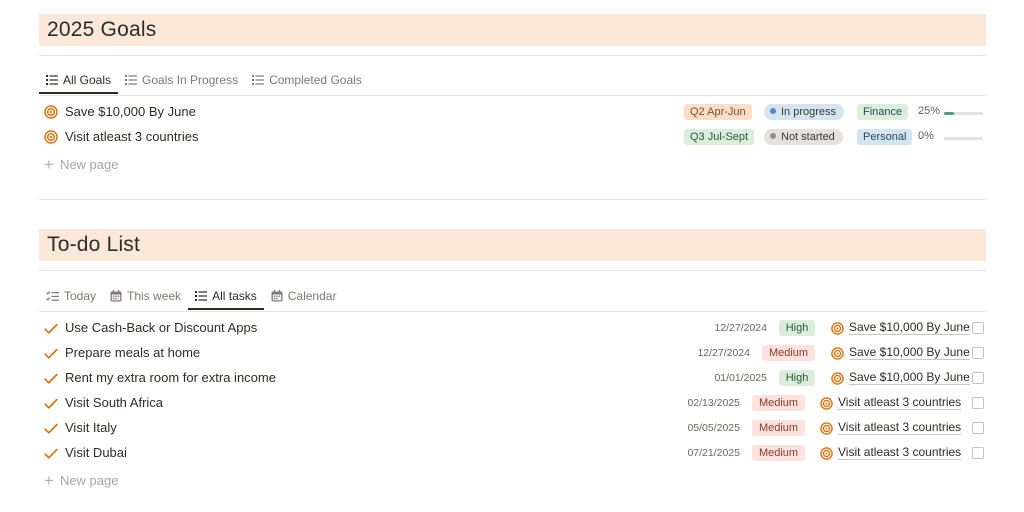 This screenshot has width=1024, height=512. I want to click on progress-percent: 0%, so click(926, 136).